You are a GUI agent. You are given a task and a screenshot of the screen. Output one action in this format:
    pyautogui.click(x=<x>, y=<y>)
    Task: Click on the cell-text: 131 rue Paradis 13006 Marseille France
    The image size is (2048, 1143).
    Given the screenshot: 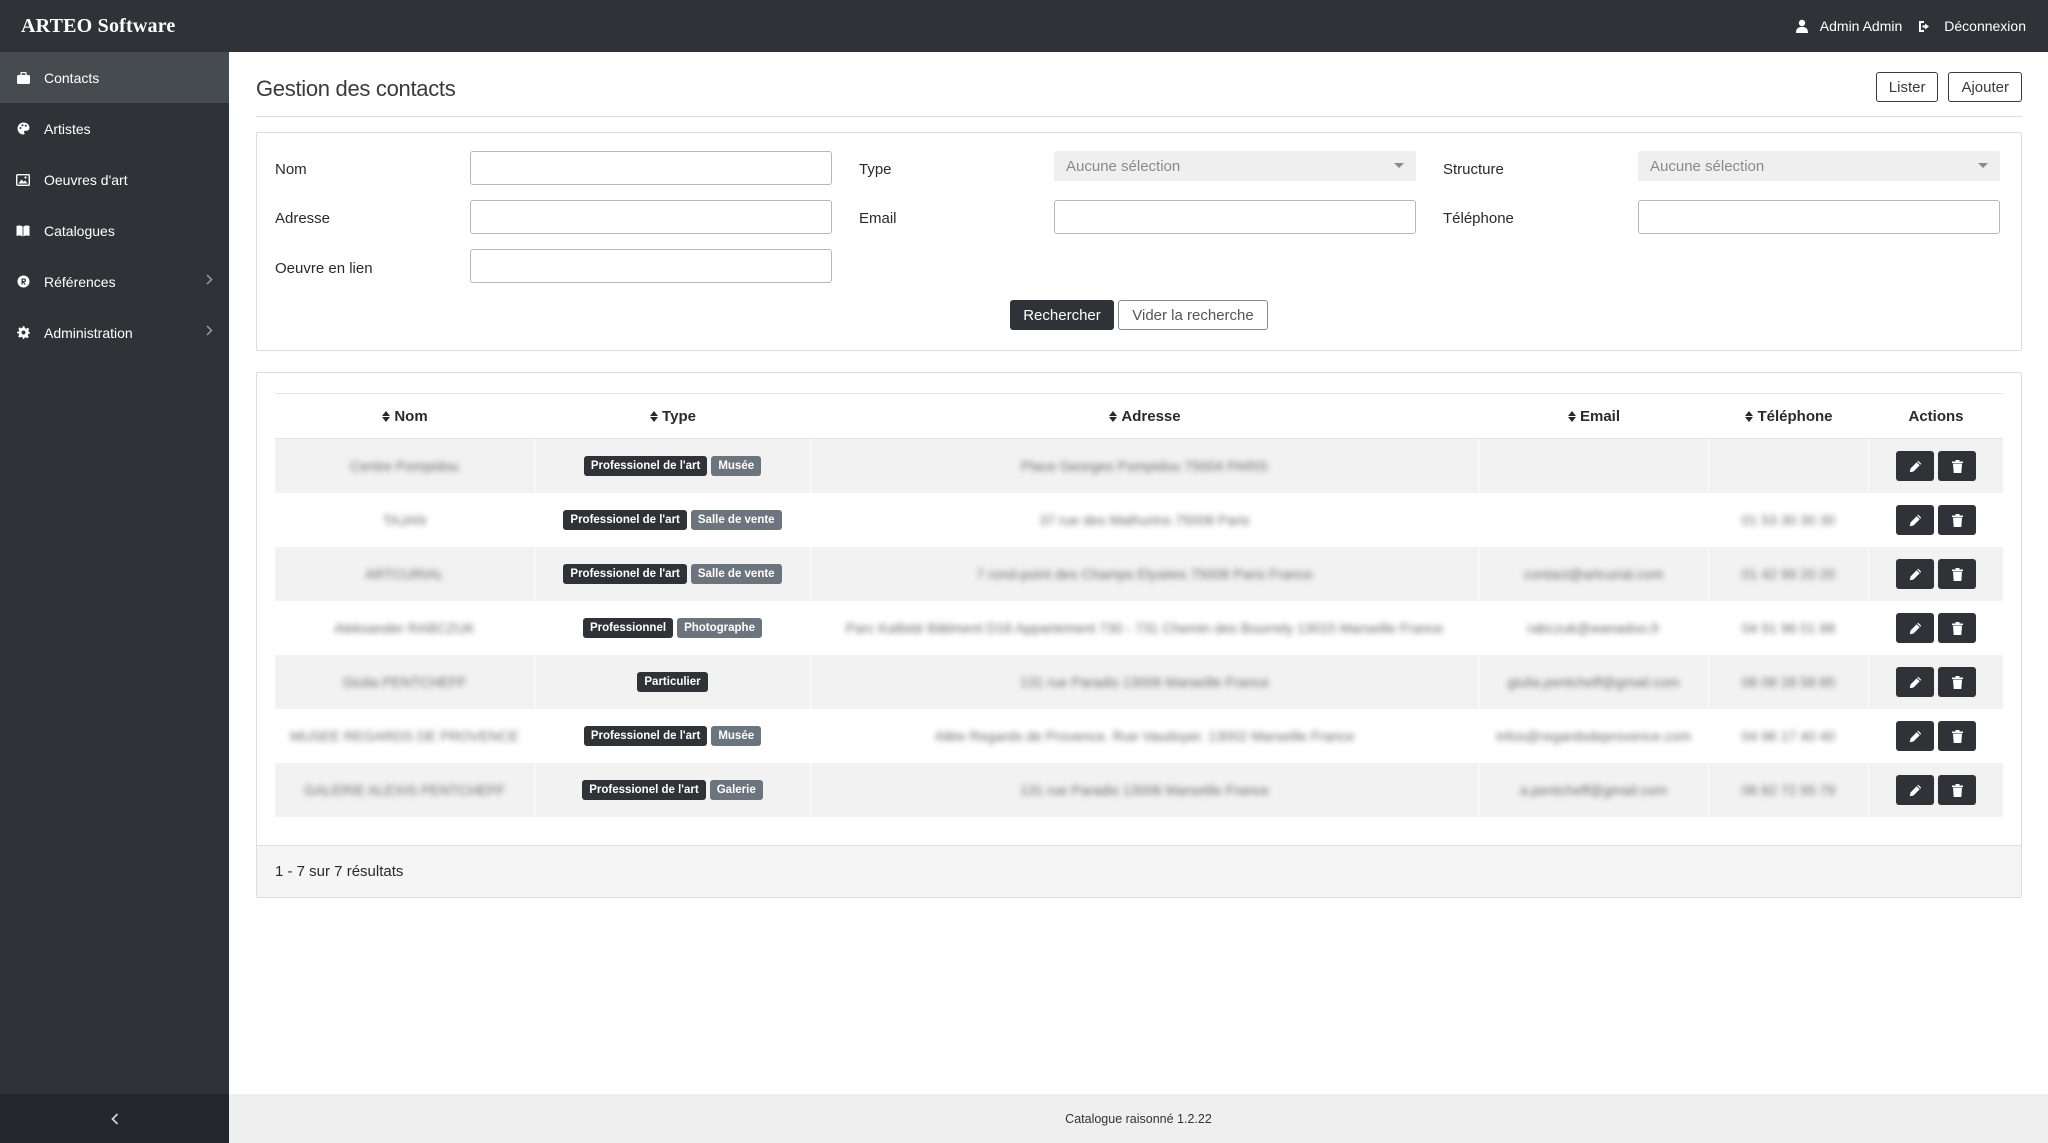 What is the action you would take?
    pyautogui.click(x=1144, y=790)
    